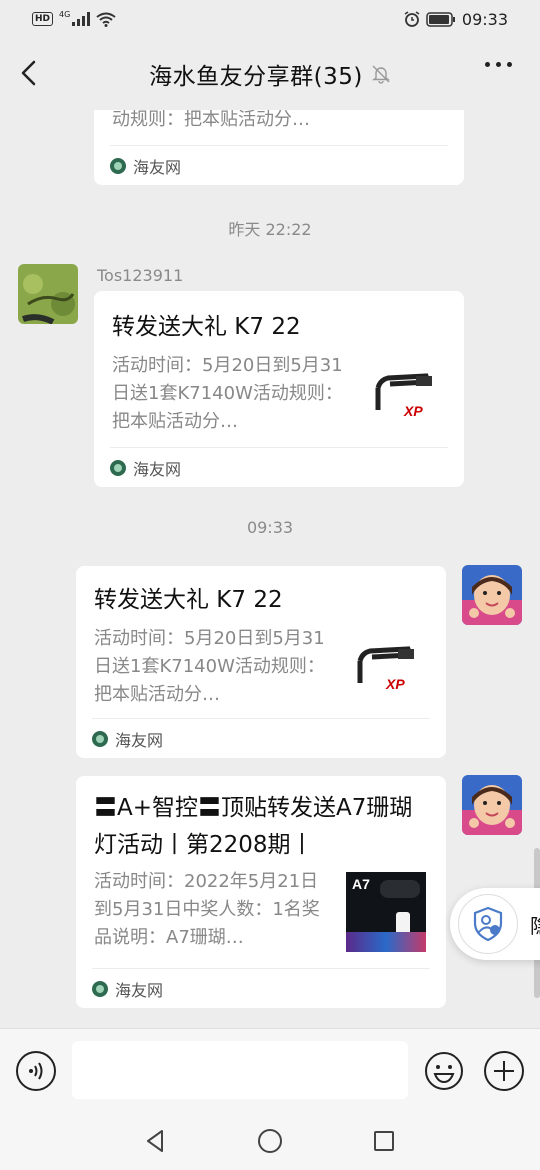 This screenshot has height=1170, width=540. I want to click on nav-recent-icon, so click(384, 1141).